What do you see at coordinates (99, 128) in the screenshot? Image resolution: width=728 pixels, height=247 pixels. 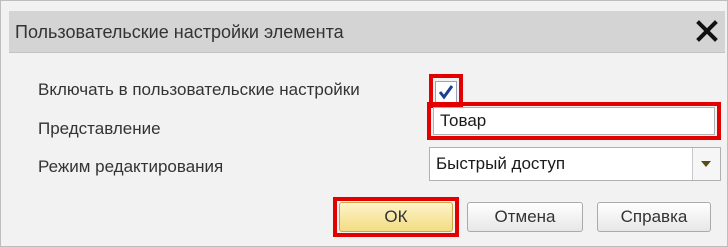 I see `presentation-label: Представление` at bounding box center [99, 128].